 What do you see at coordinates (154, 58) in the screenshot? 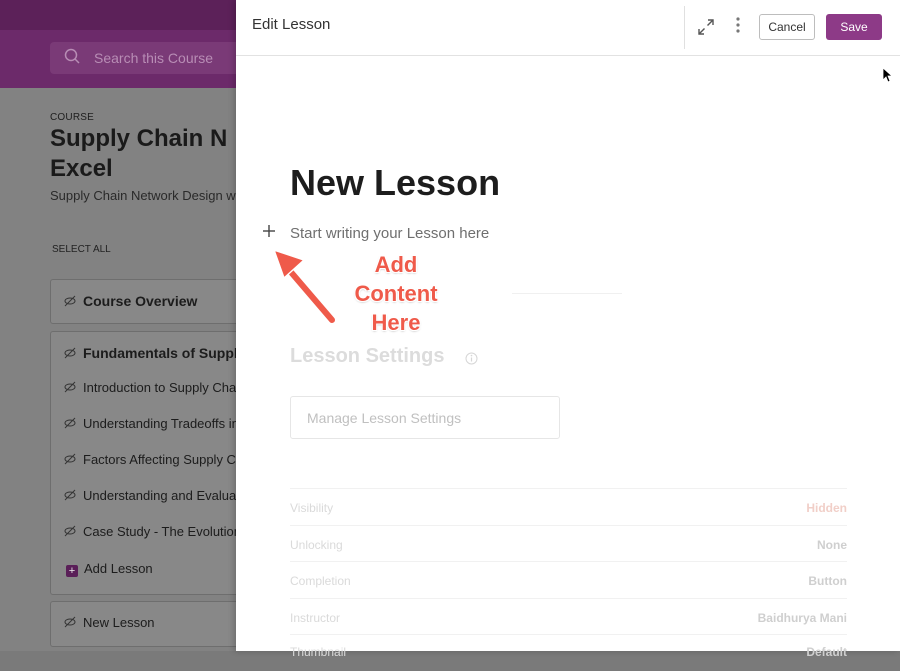
I see `search-placeholder: Search this Course` at bounding box center [154, 58].